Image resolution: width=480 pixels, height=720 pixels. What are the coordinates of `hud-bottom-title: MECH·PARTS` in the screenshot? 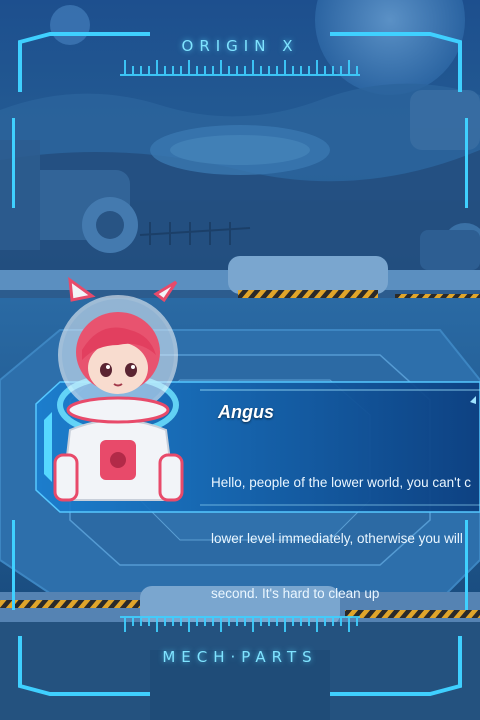 It's located at (240, 657).